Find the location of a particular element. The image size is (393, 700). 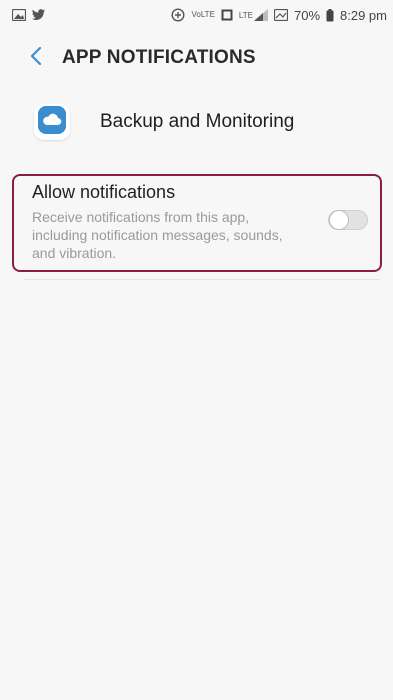

gallery-icon is located at coordinates (19, 15).